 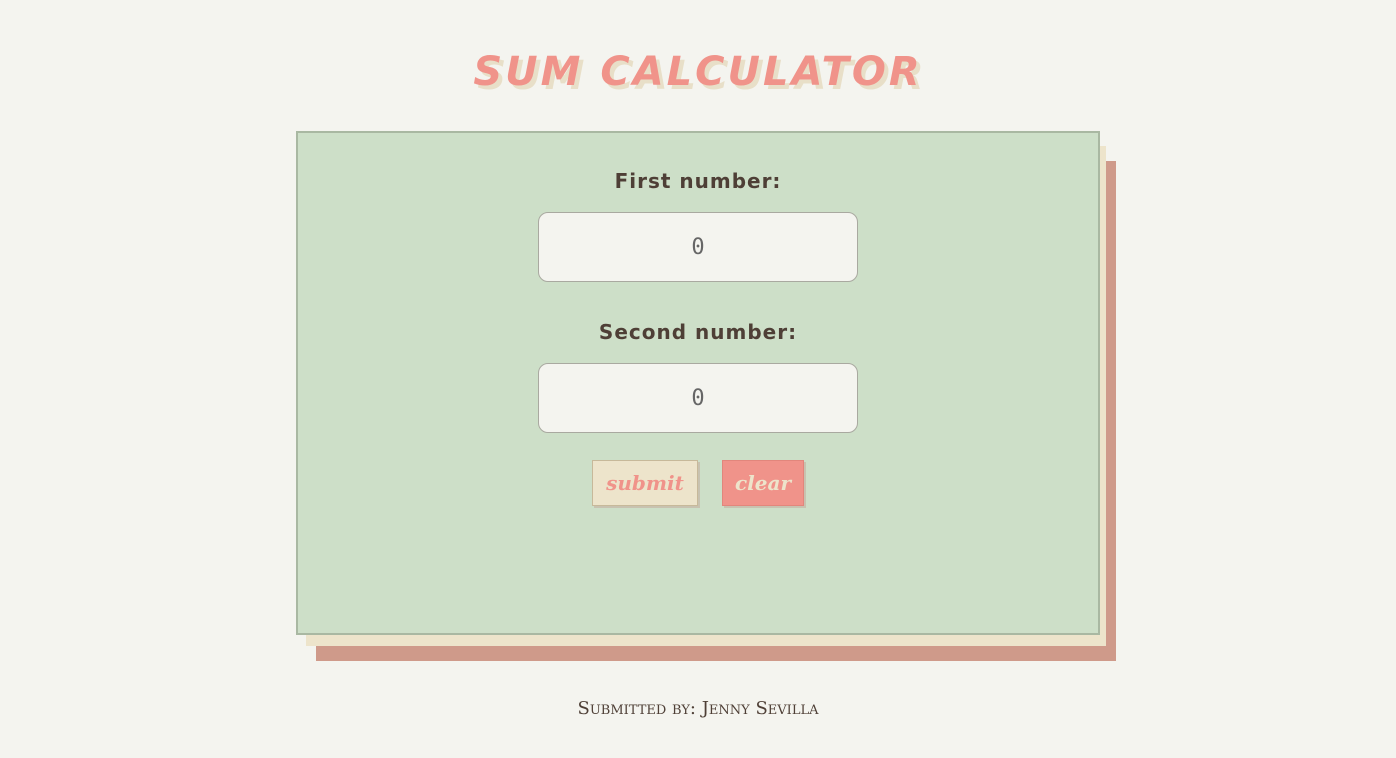 I want to click on second-number-label: Second number:, so click(x=698, y=332).